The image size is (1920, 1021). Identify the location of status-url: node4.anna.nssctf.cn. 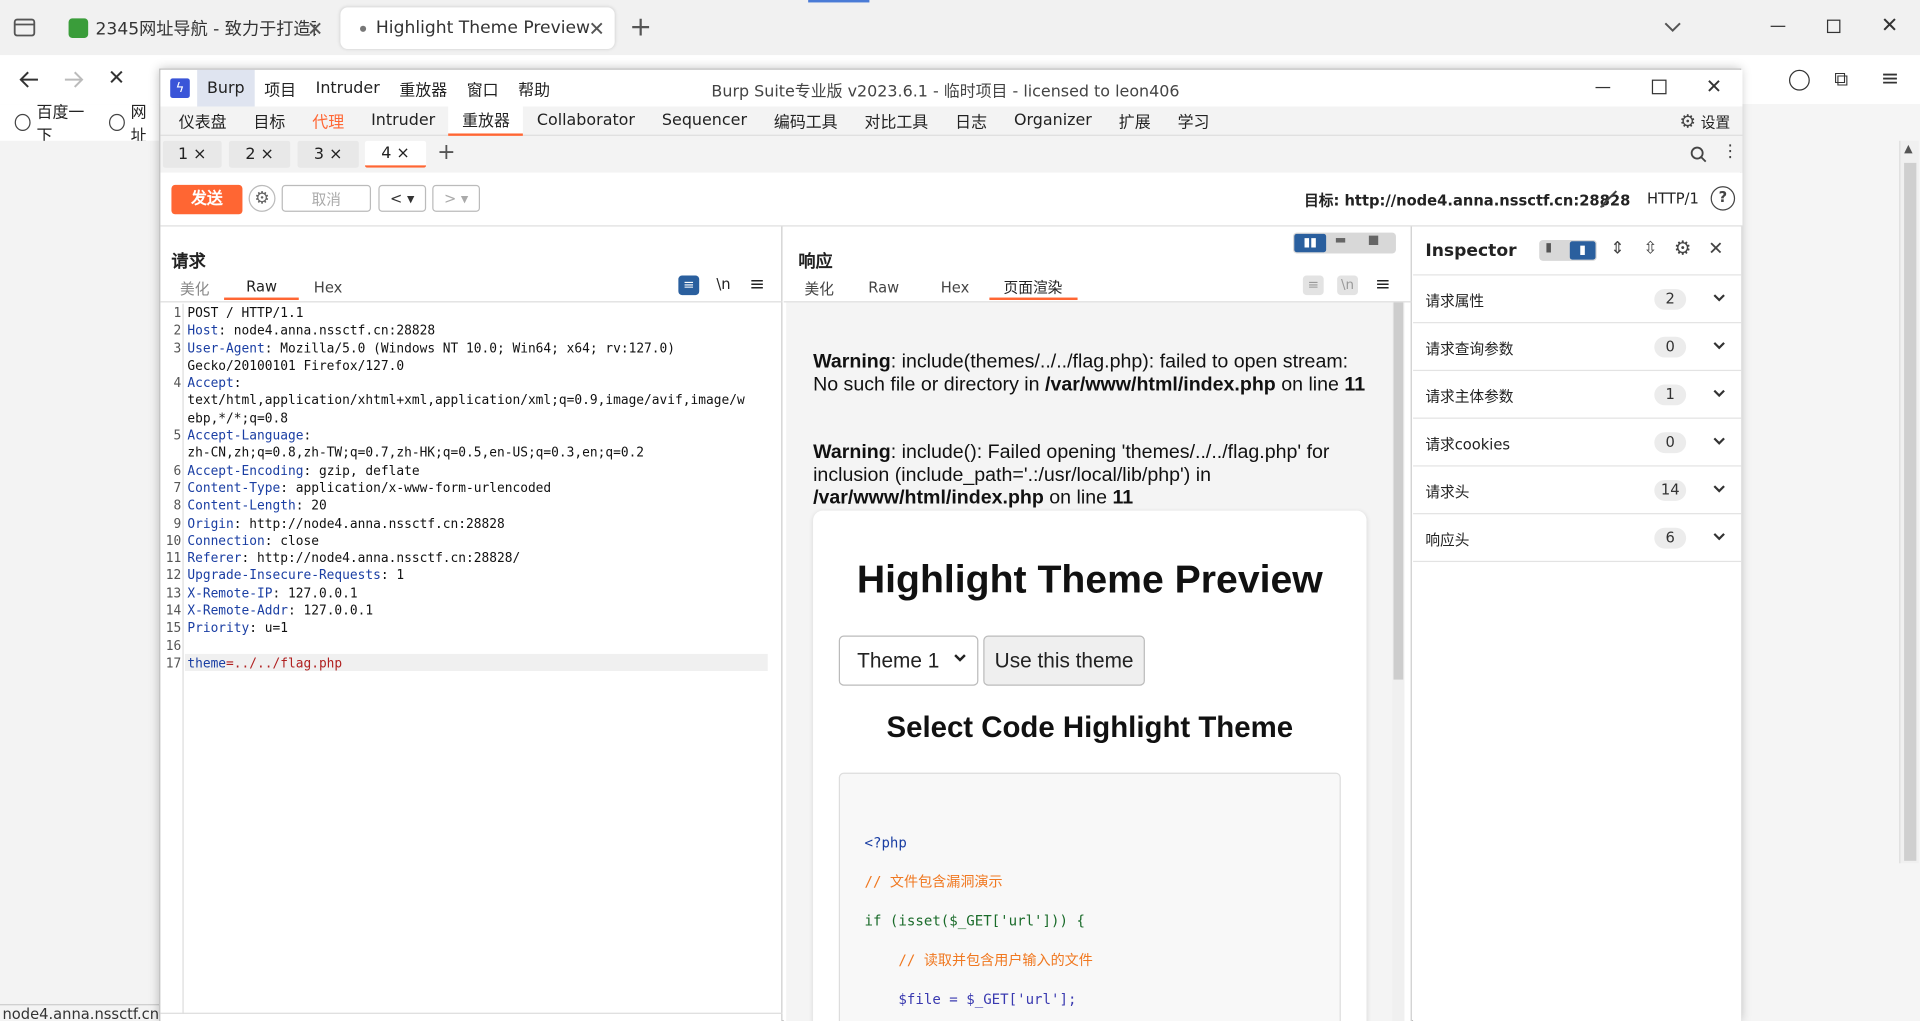
(80, 1012).